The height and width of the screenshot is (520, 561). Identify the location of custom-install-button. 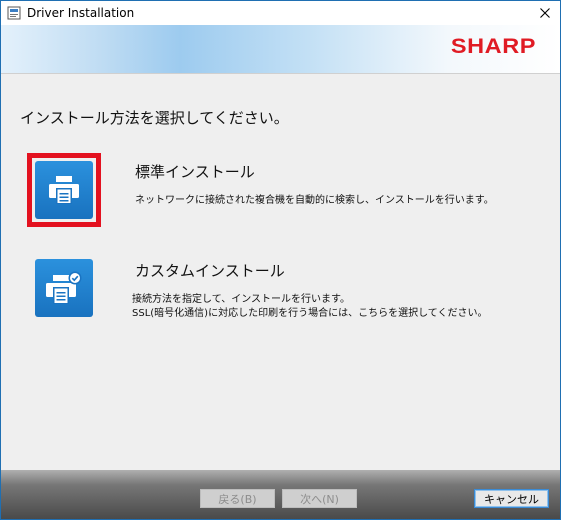
(64, 288).